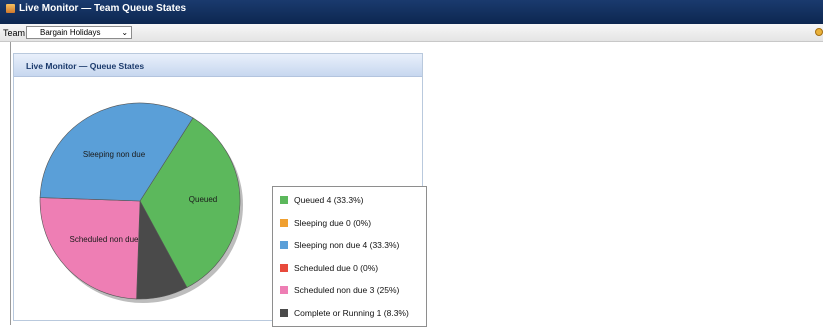 The height and width of the screenshot is (327, 823). I want to click on window-titlebar: Live Monitor — Team Queue States, so click(411, 12).